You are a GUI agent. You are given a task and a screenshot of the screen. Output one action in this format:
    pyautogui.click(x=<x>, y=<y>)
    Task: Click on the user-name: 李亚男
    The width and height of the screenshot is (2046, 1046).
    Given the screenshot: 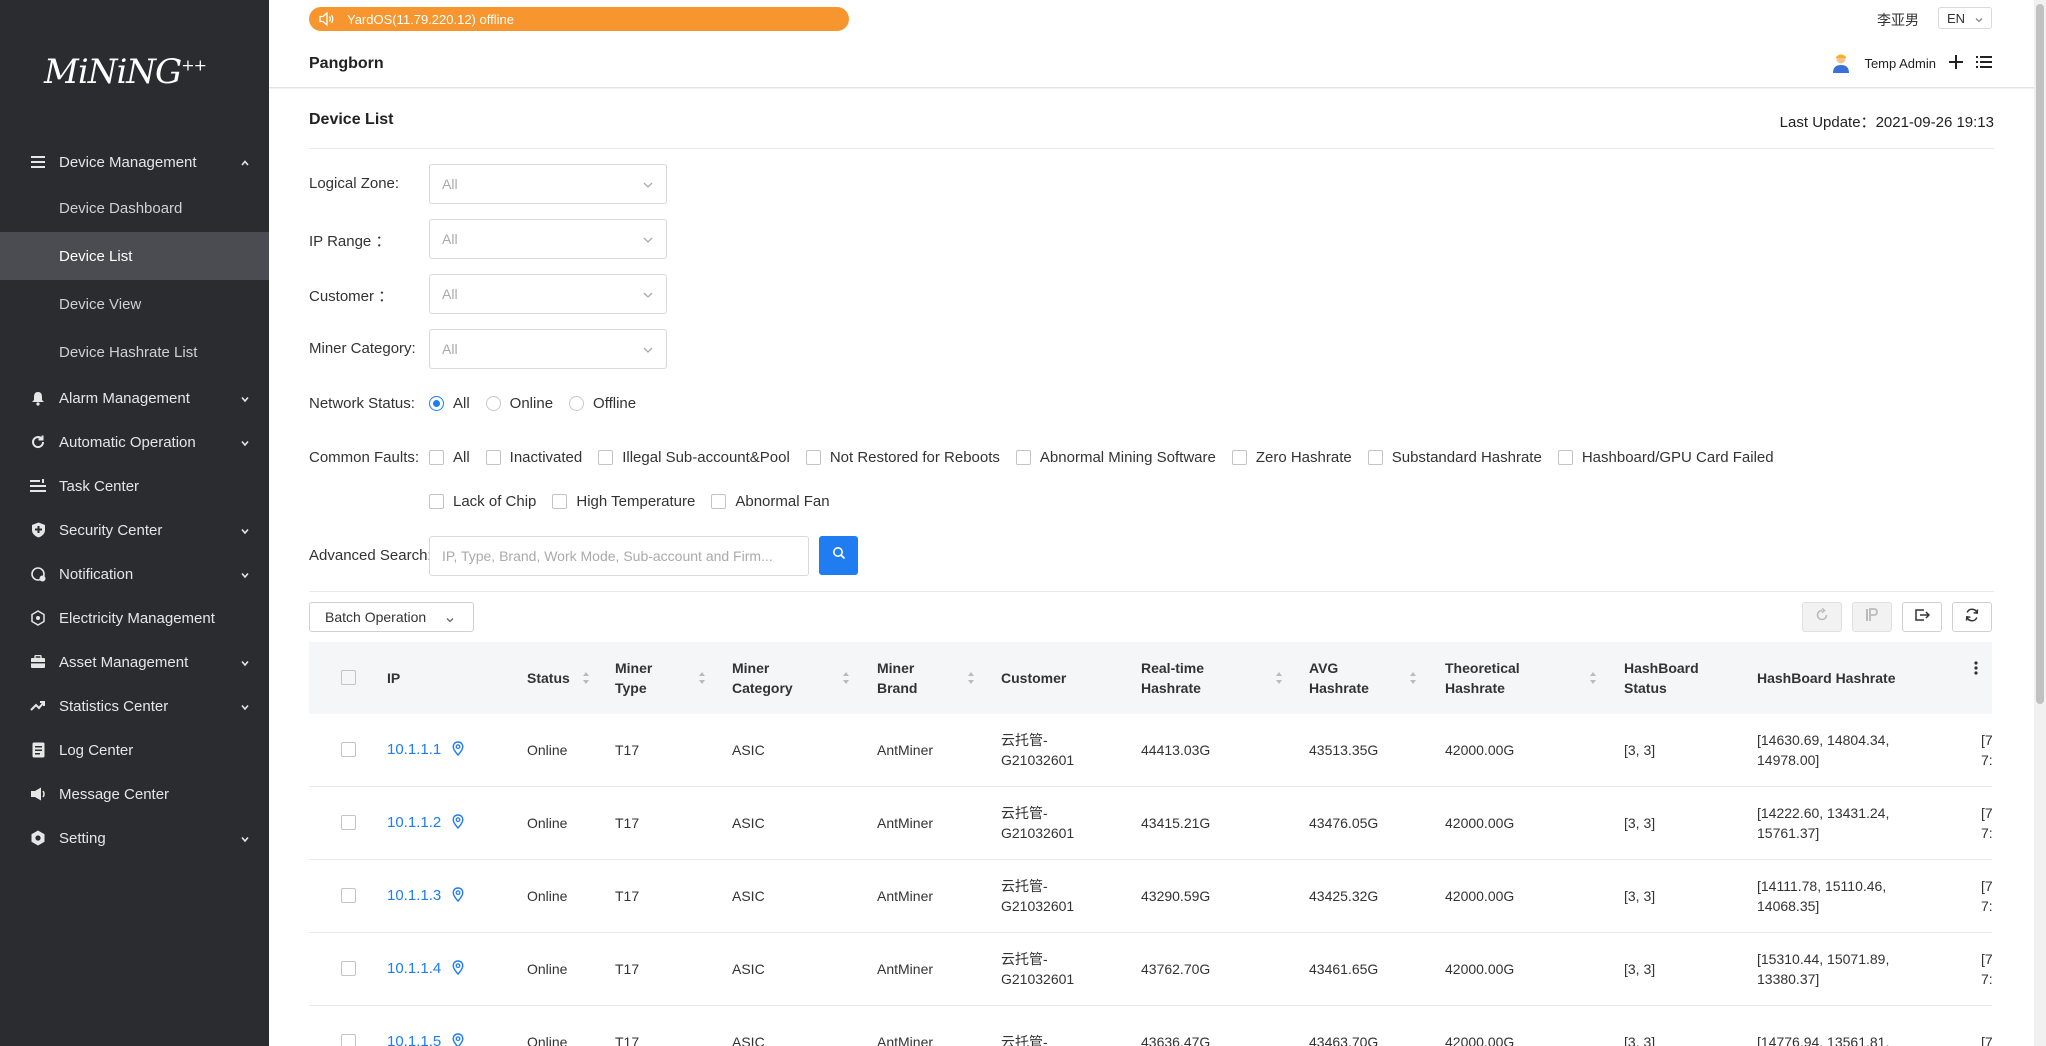 What is the action you would take?
    pyautogui.click(x=1898, y=20)
    